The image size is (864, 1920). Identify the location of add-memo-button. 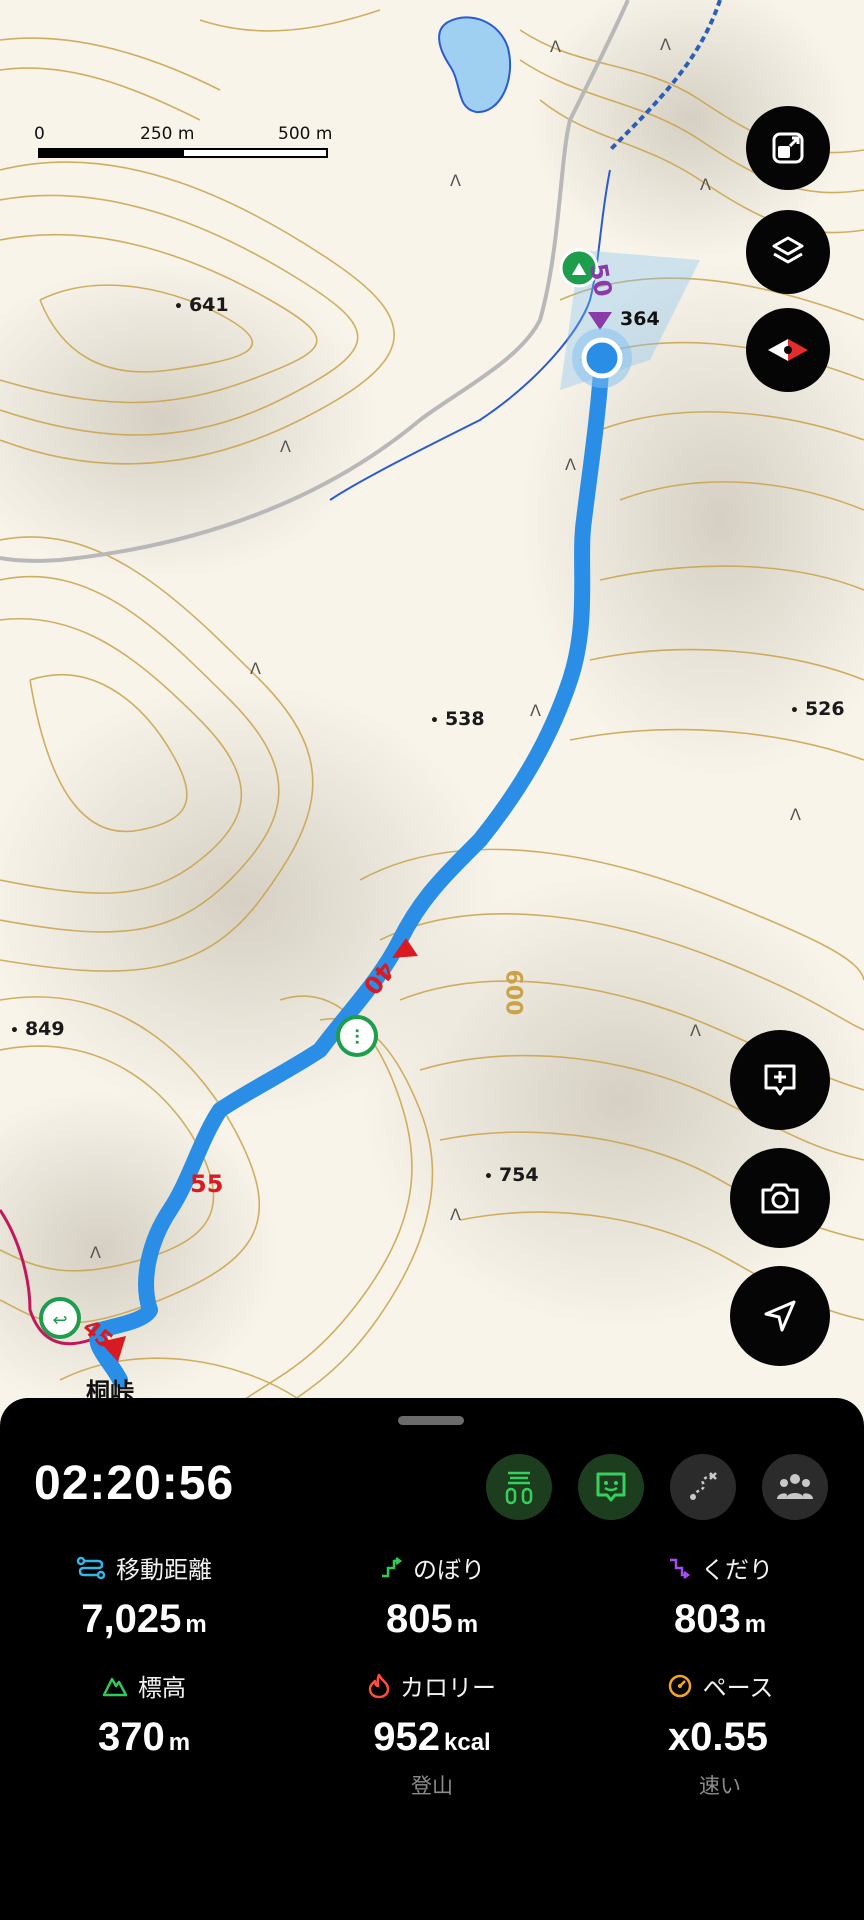
(780, 1080).